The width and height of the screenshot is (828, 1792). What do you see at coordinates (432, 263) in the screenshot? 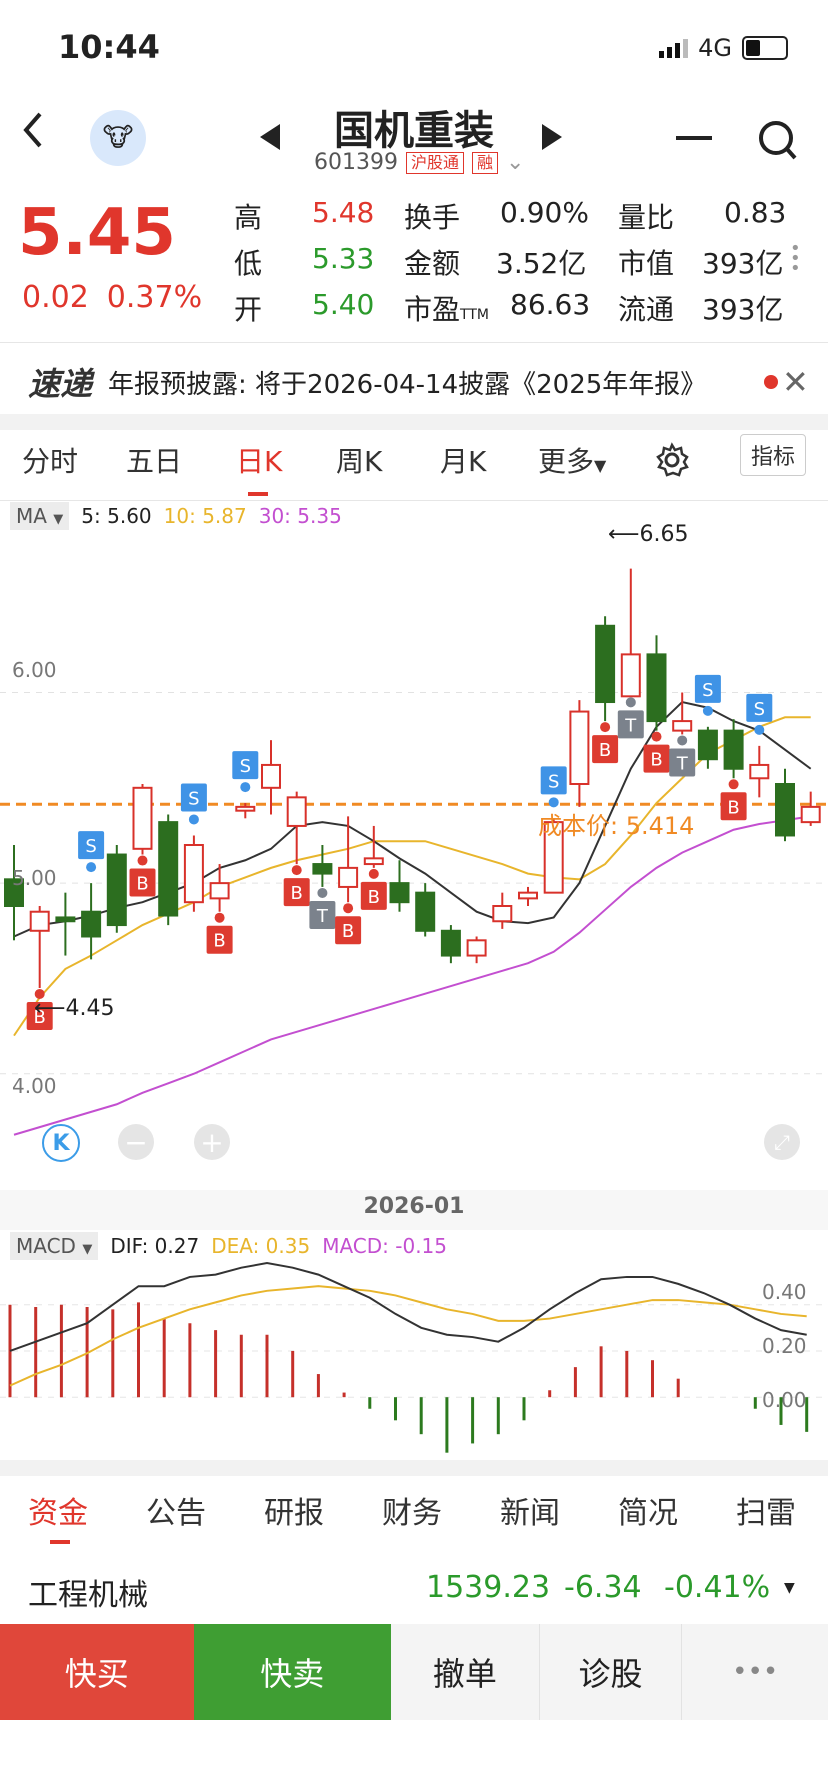
I see `amount-label: 金额` at bounding box center [432, 263].